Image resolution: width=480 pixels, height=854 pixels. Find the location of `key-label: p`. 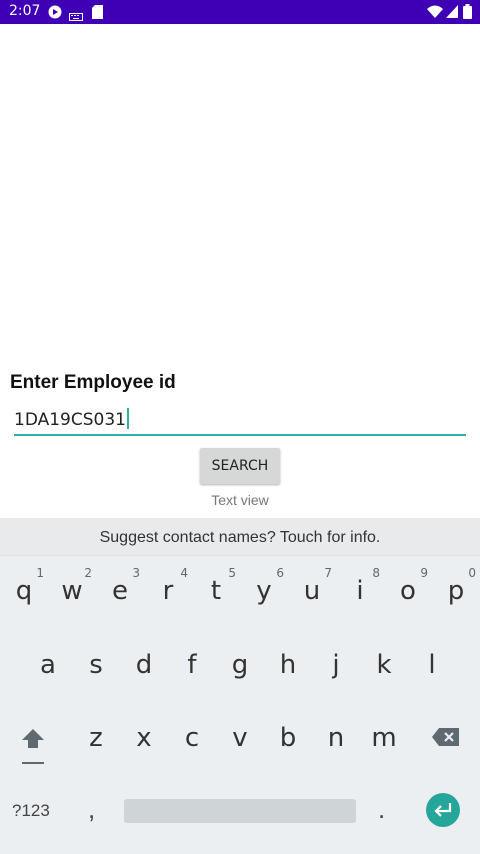

key-label: p is located at coordinates (456, 591).